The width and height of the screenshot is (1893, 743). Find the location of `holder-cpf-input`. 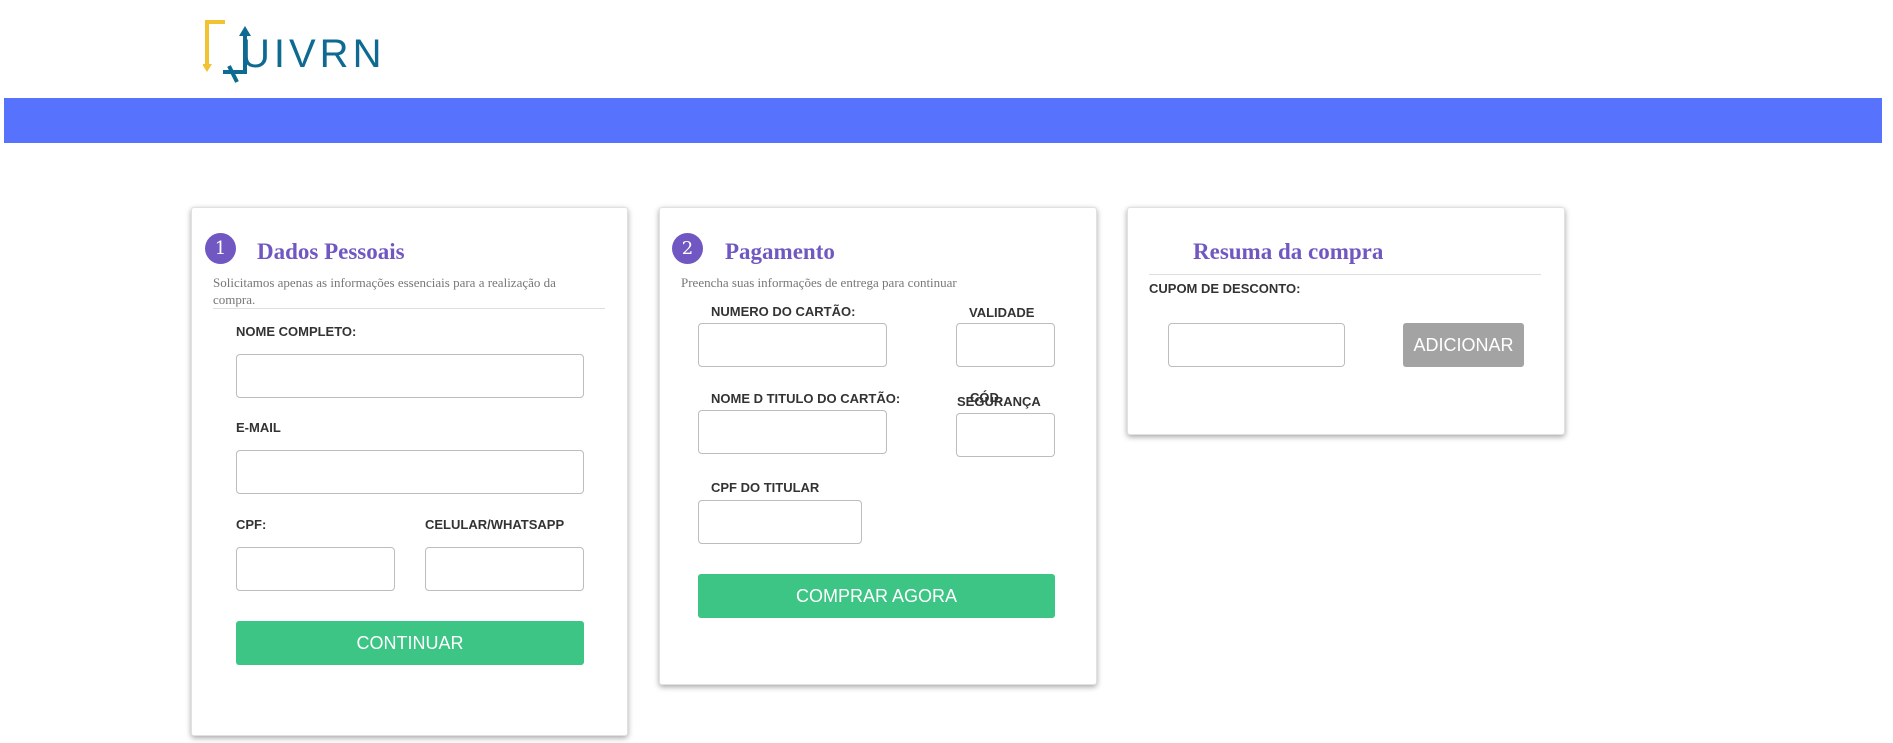

holder-cpf-input is located at coordinates (780, 522).